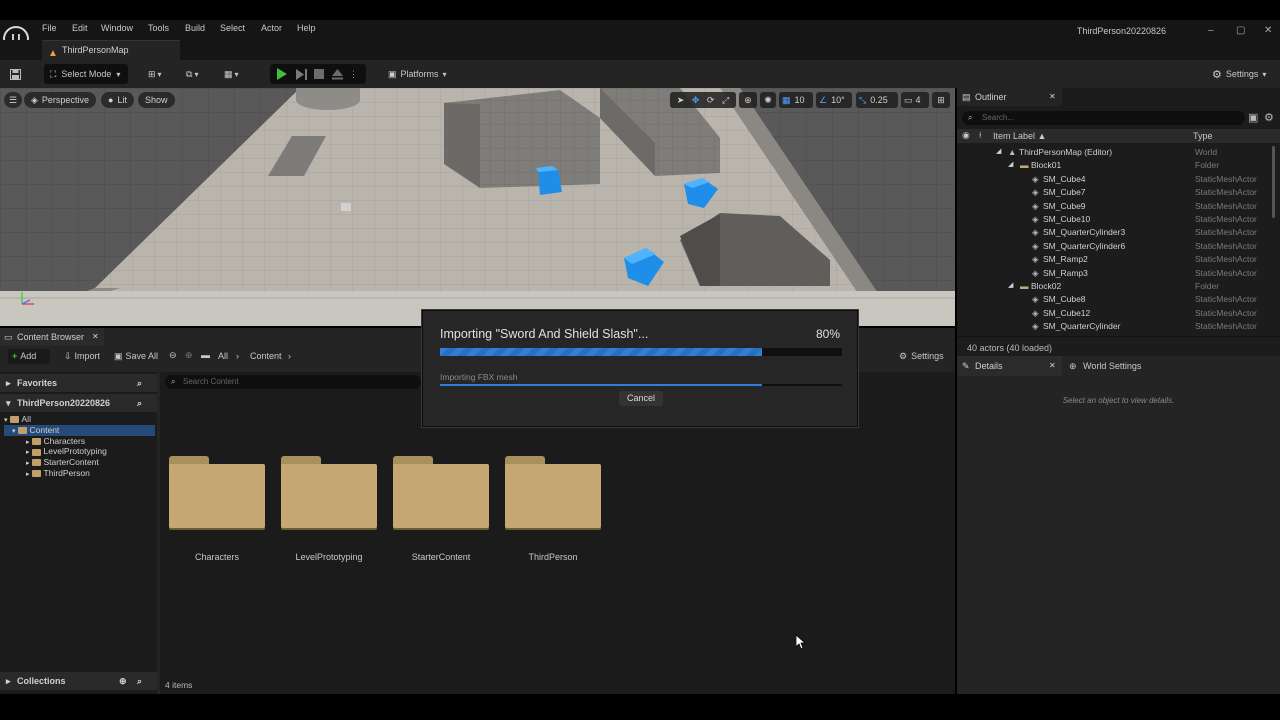 The width and height of the screenshot is (1280, 720). I want to click on cancel-button: Cancel, so click(641, 398).